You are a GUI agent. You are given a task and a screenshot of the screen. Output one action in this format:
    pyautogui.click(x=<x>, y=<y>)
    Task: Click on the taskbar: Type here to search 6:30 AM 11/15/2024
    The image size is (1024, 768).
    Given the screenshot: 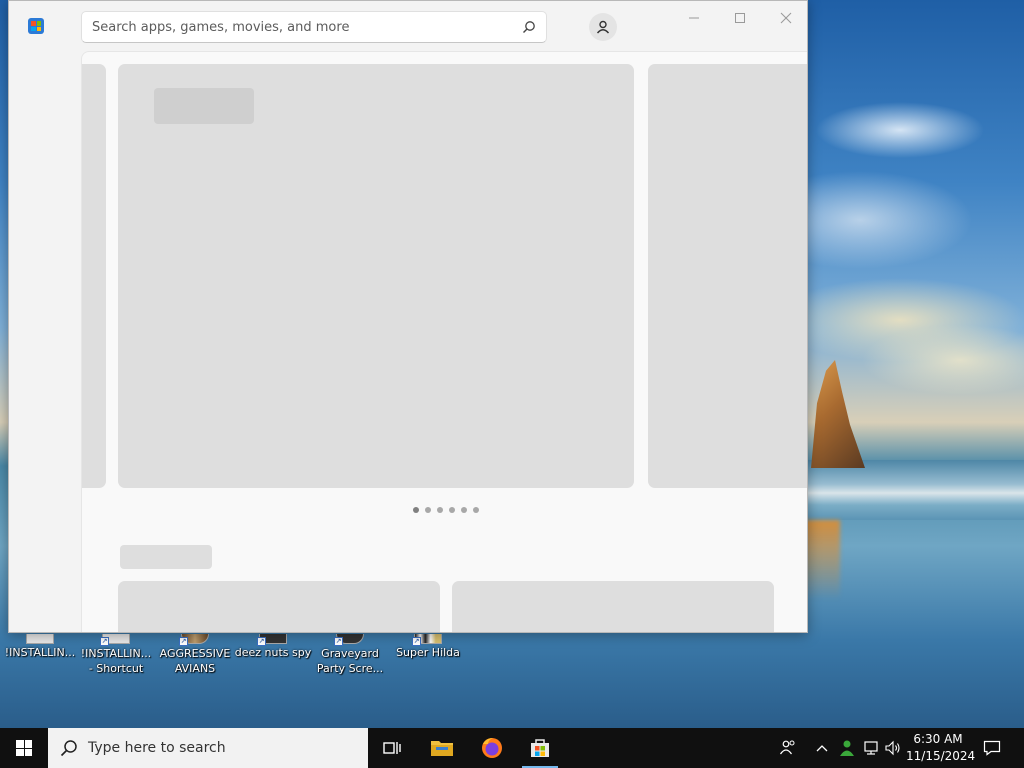 What is the action you would take?
    pyautogui.click(x=512, y=748)
    